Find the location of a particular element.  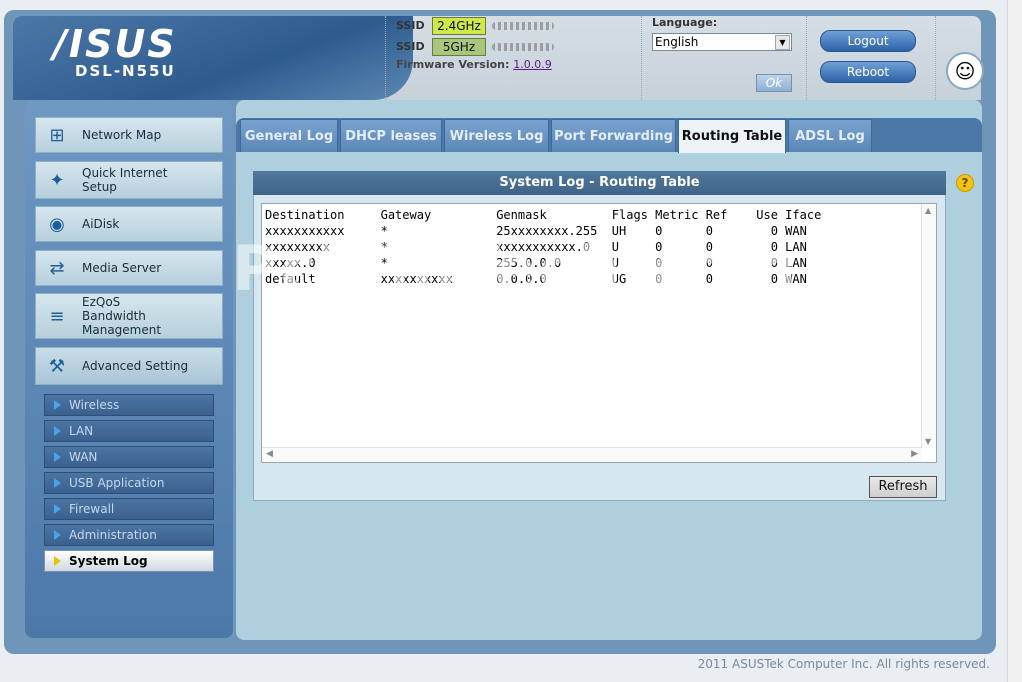

band-5-badge: 5GHz is located at coordinates (459, 46).